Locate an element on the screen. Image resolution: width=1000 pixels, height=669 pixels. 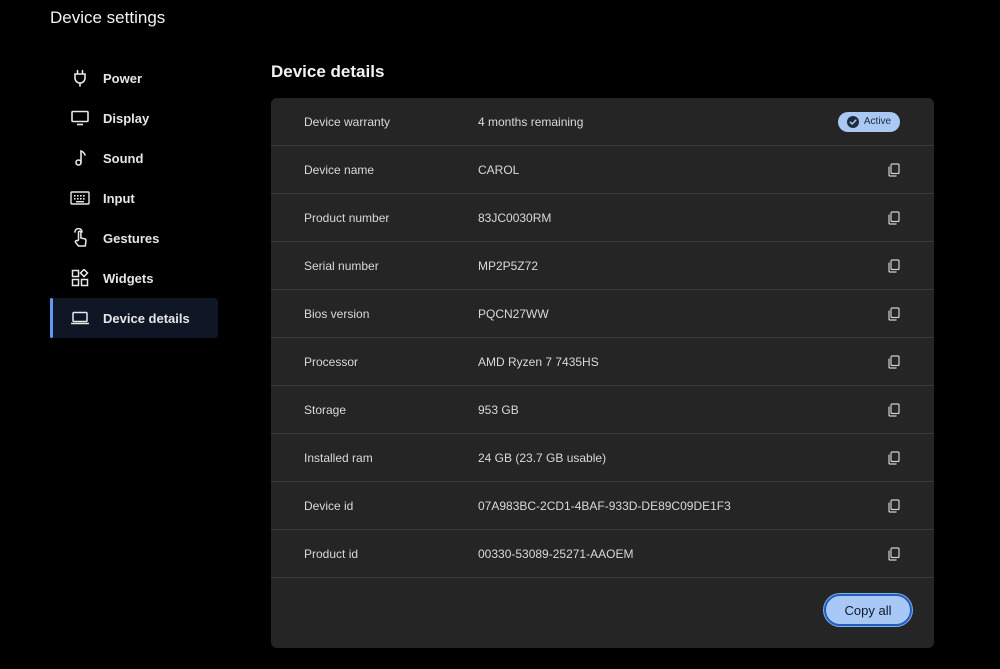
sidebar-item-display: Display is located at coordinates (134, 118).